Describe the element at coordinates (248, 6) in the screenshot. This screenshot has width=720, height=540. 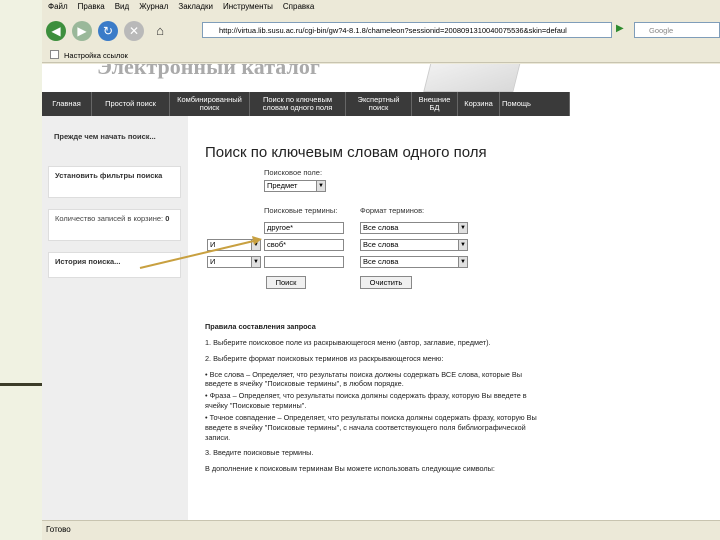
I see `menu-tools: Инструменты` at that location.